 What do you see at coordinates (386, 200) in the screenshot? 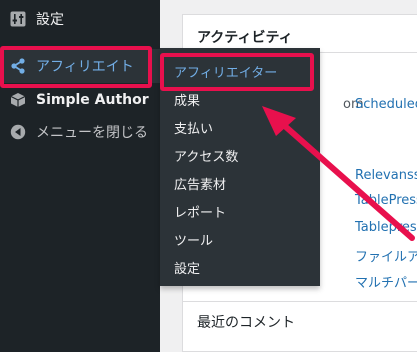
I see `list-item: TablePress` at bounding box center [386, 200].